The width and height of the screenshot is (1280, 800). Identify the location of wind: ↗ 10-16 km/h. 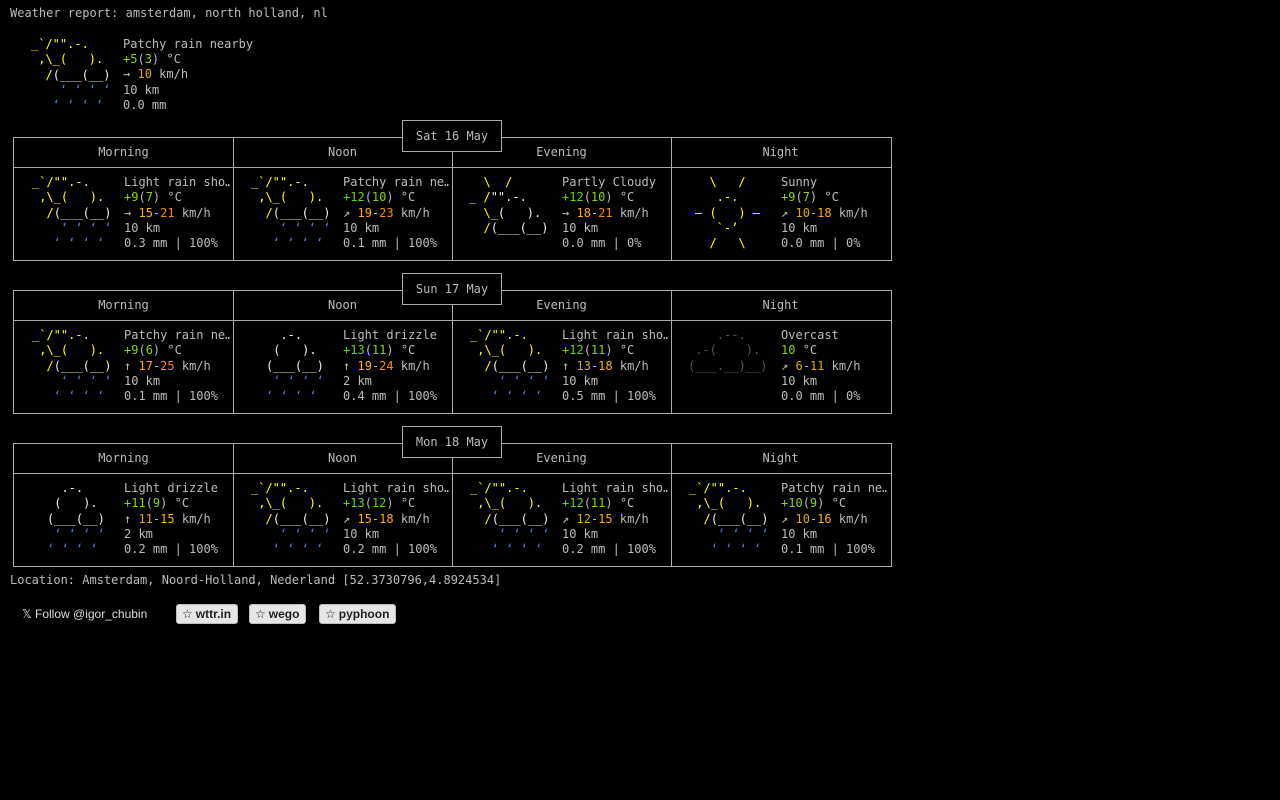
(824, 518).